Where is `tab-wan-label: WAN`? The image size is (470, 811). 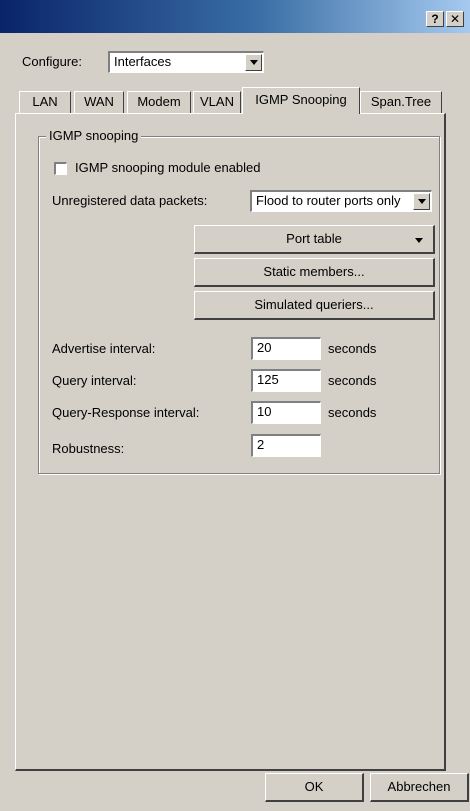
tab-wan-label: WAN is located at coordinates (99, 101).